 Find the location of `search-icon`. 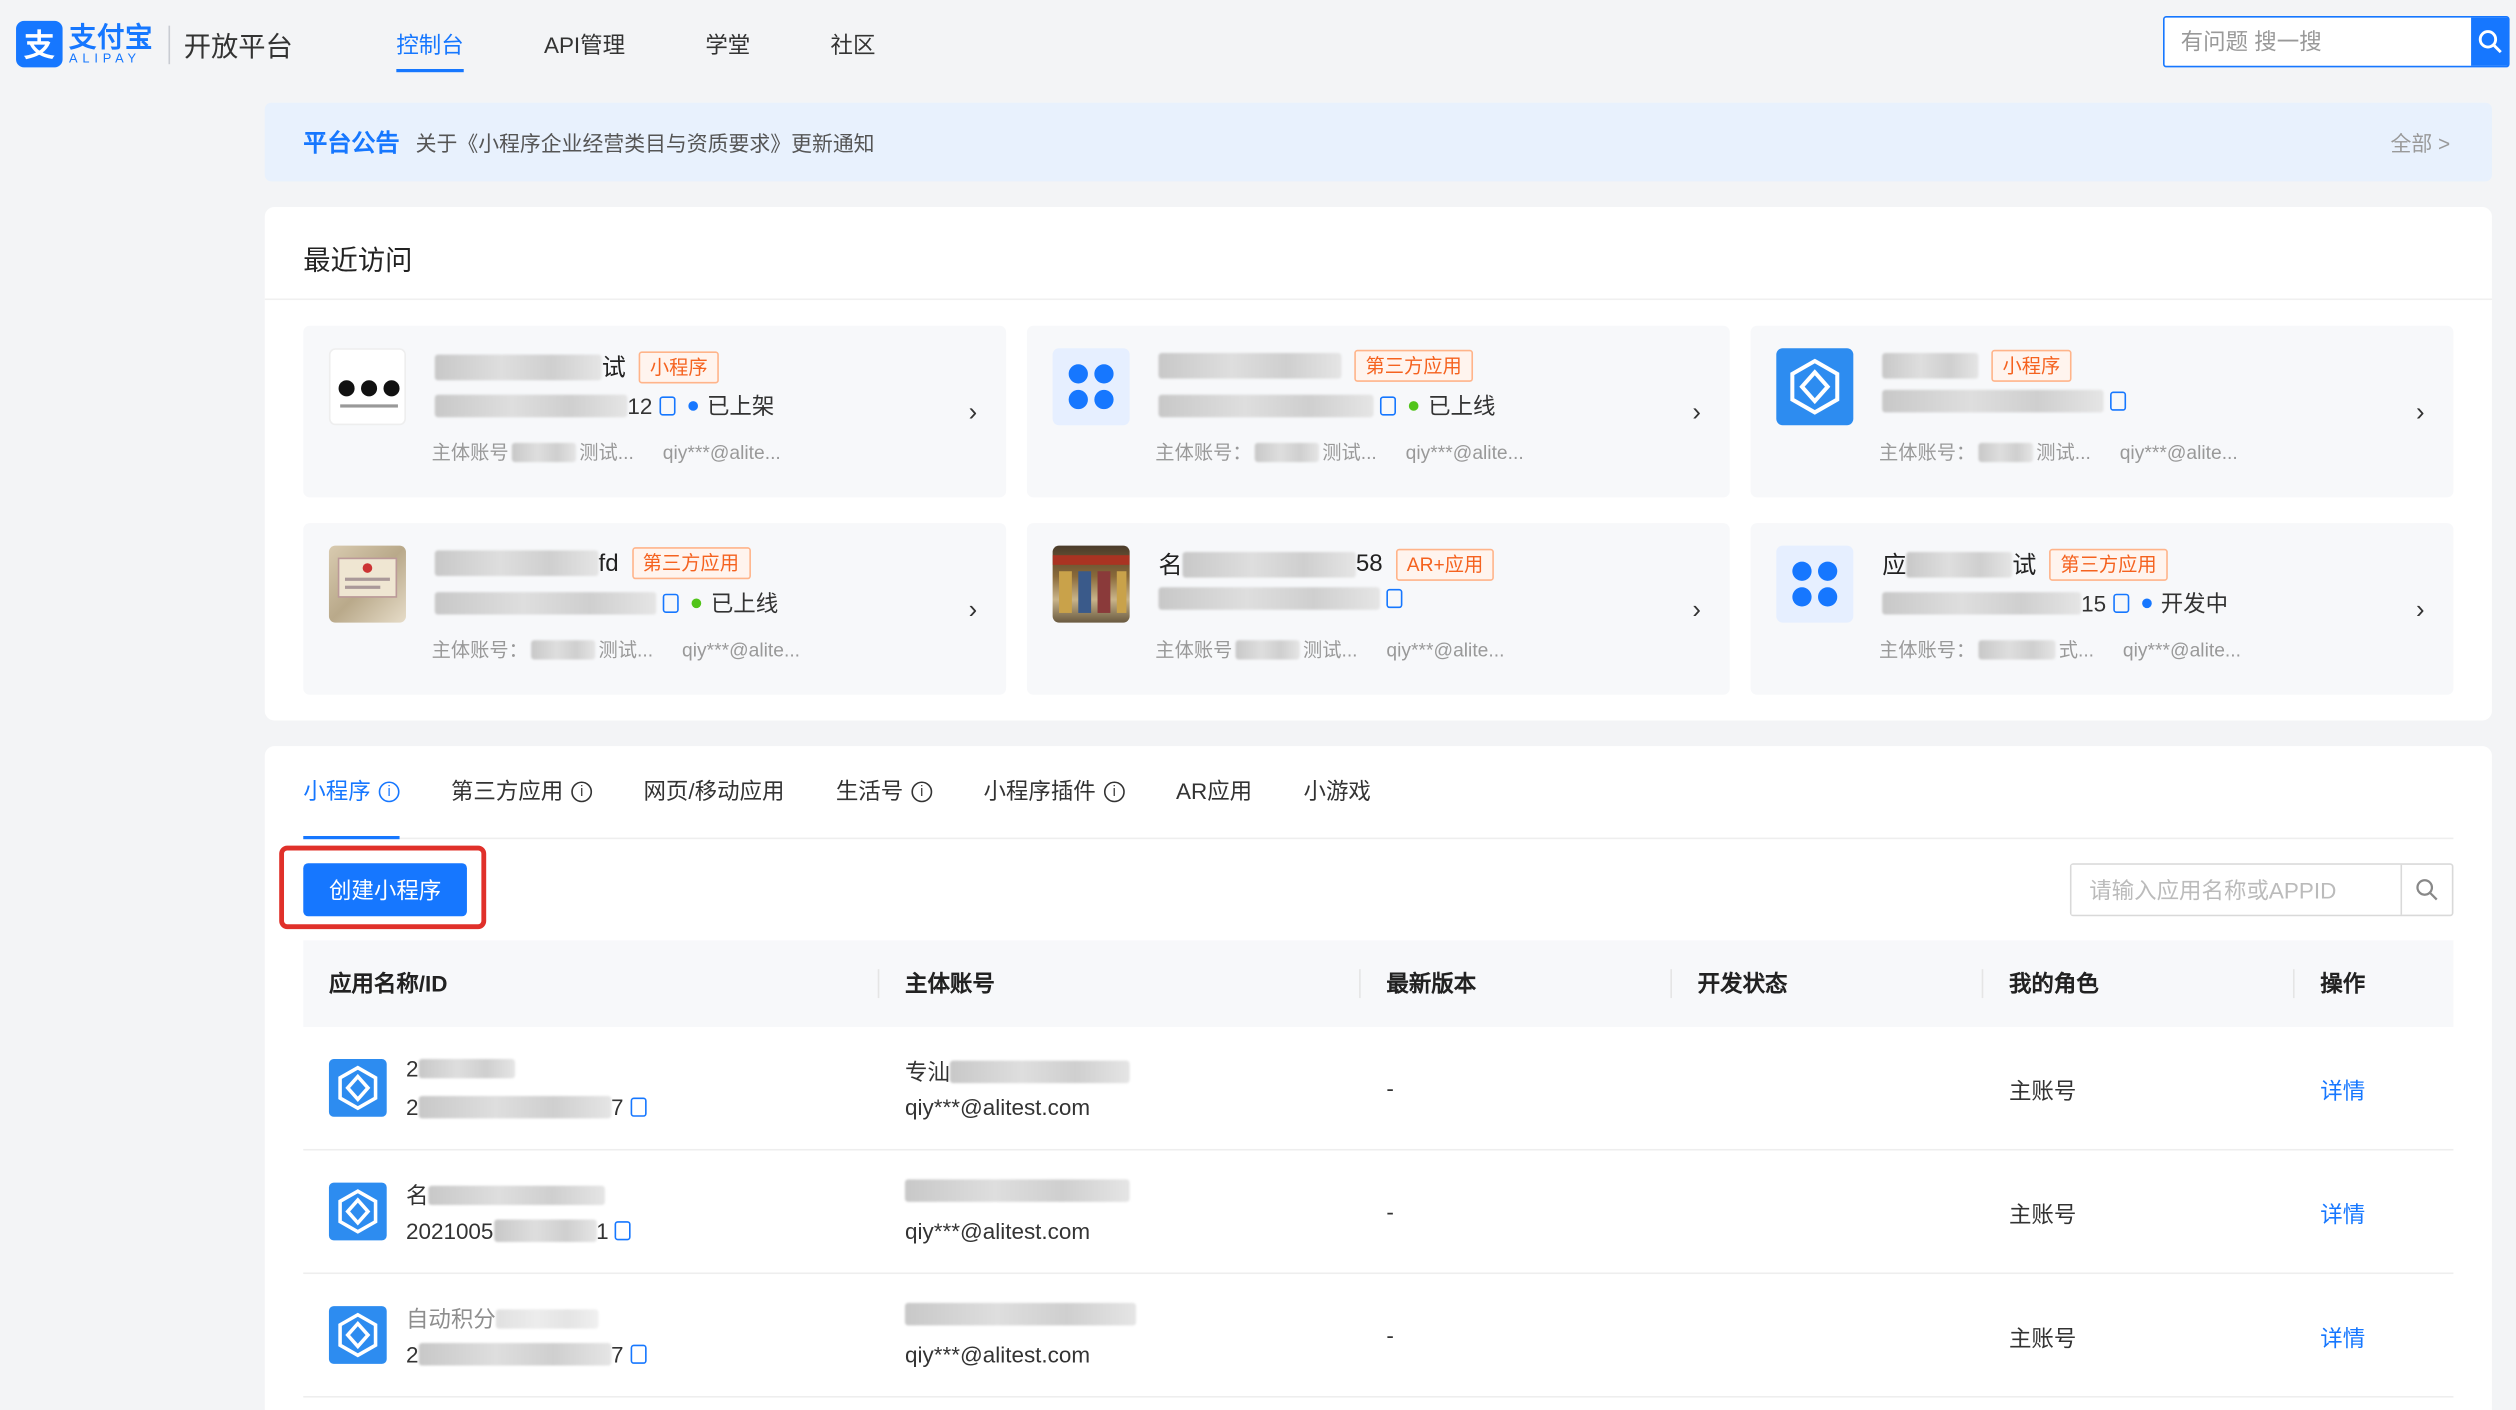

search-icon is located at coordinates (2489, 42).